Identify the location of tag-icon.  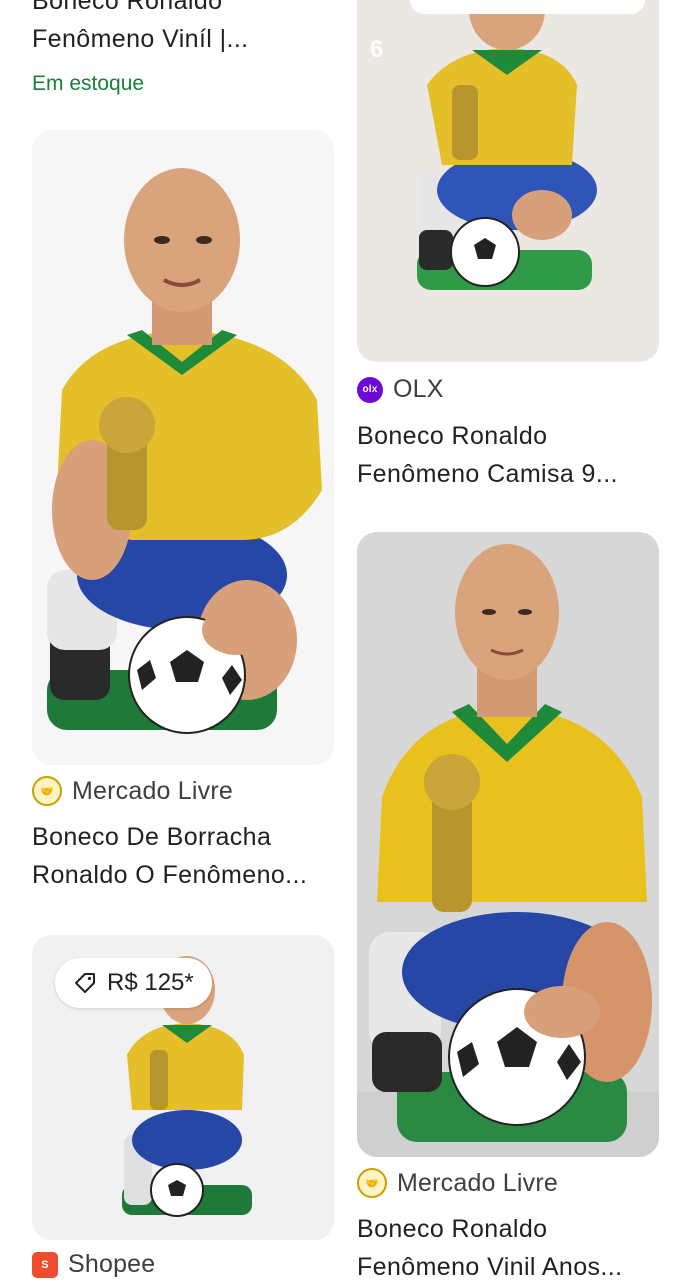
(85, 983).